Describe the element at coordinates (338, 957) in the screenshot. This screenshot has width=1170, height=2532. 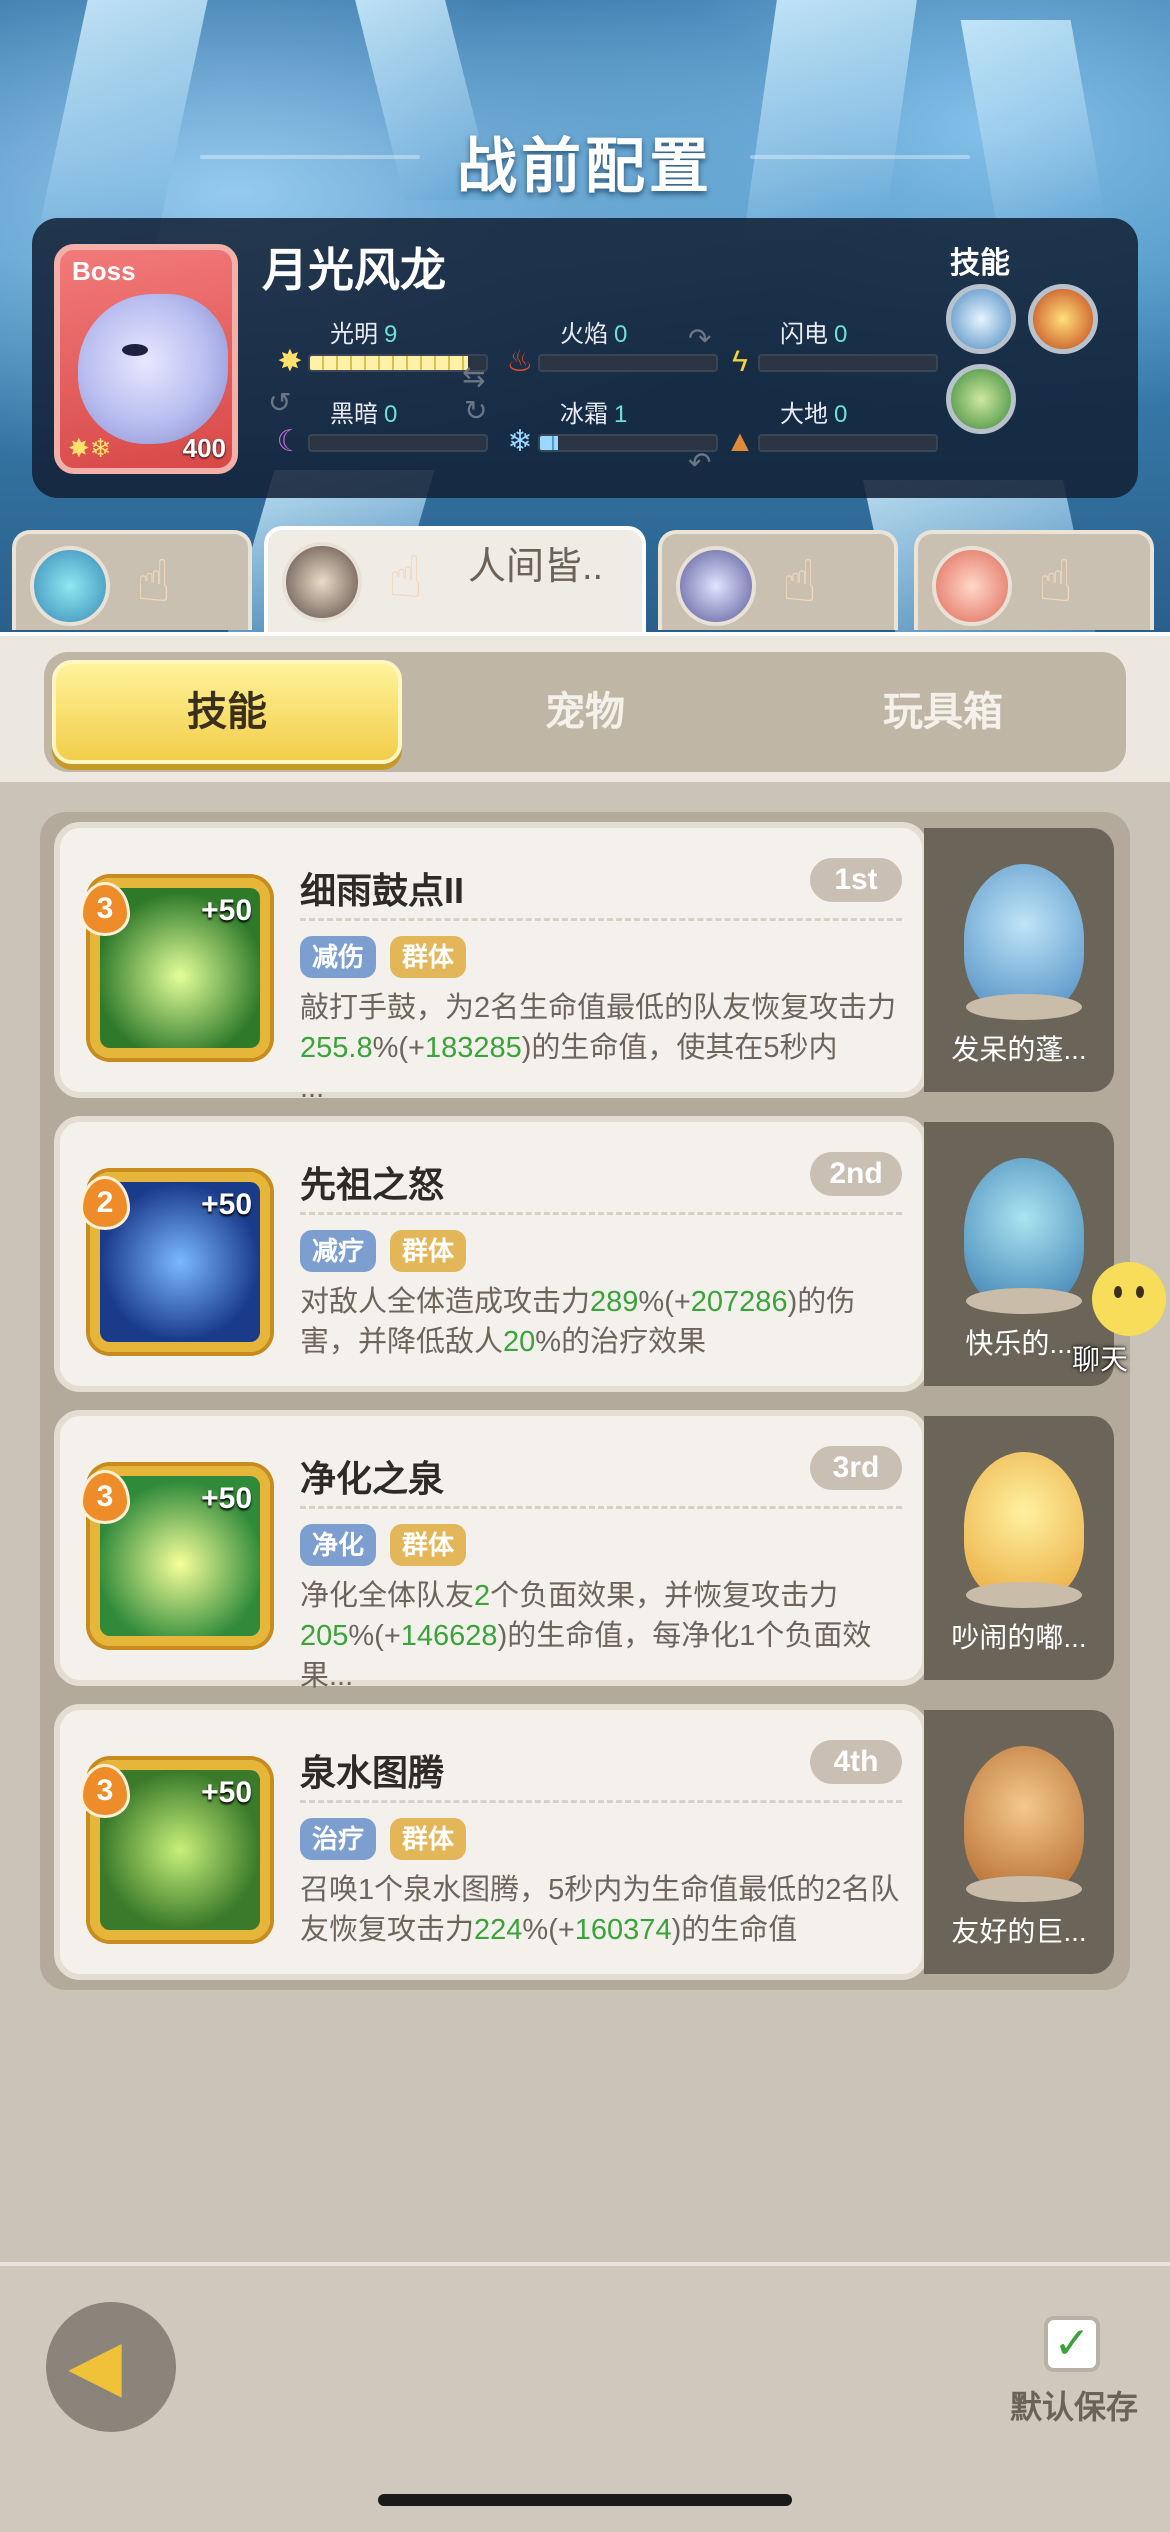
I see `skill-tag: 减伤` at that location.